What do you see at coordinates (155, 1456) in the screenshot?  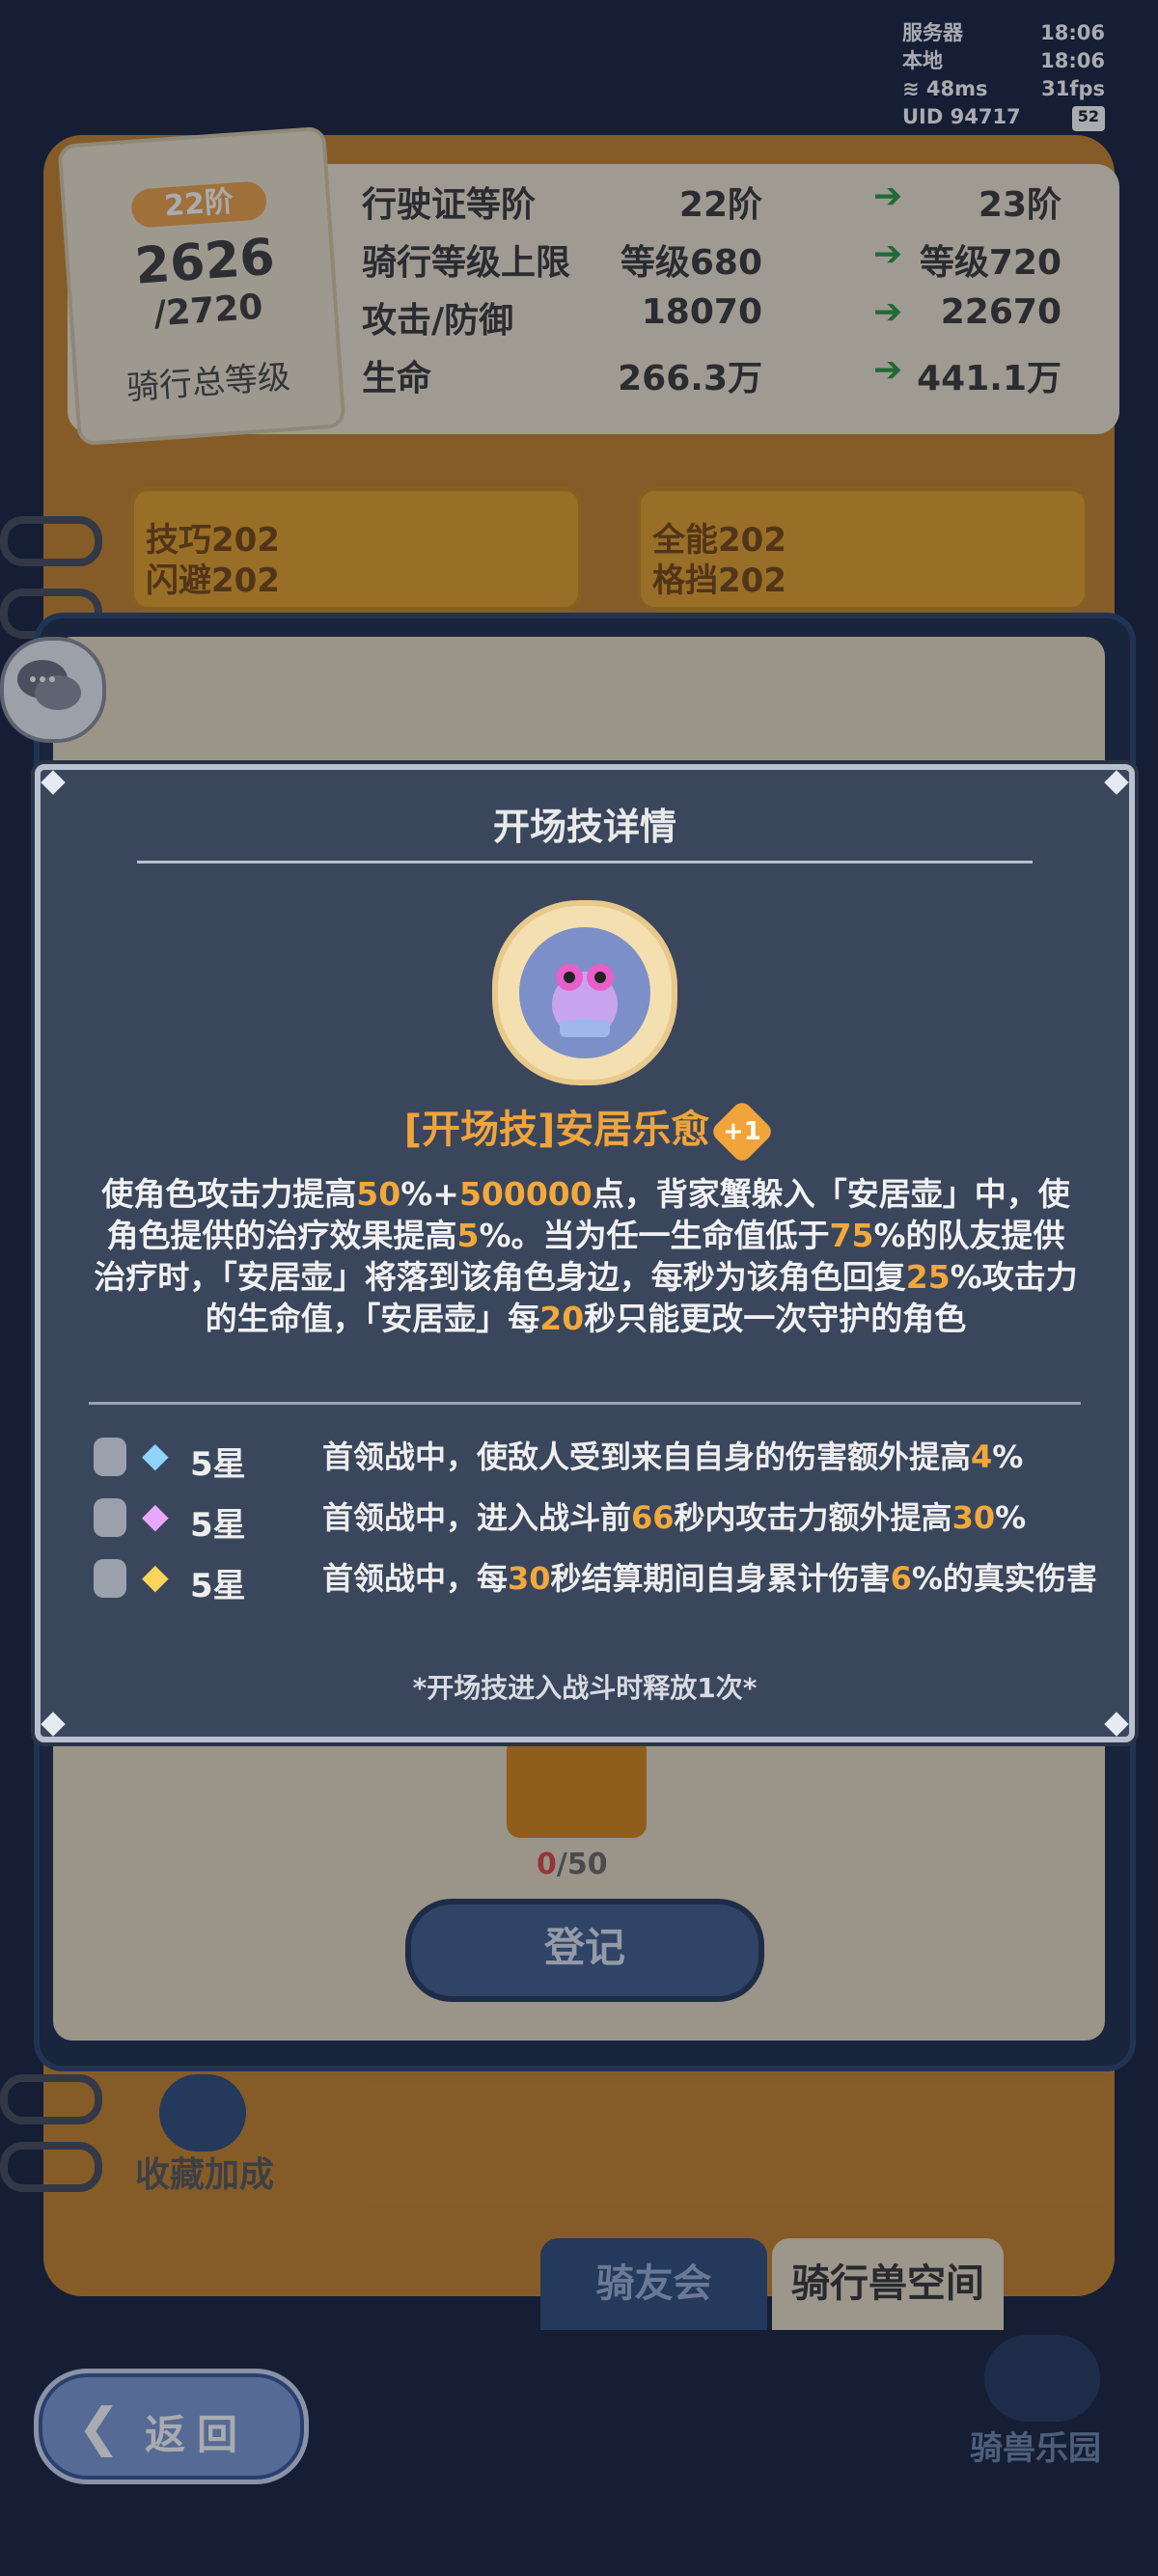 I see `gem-icon-blue: ◆` at bounding box center [155, 1456].